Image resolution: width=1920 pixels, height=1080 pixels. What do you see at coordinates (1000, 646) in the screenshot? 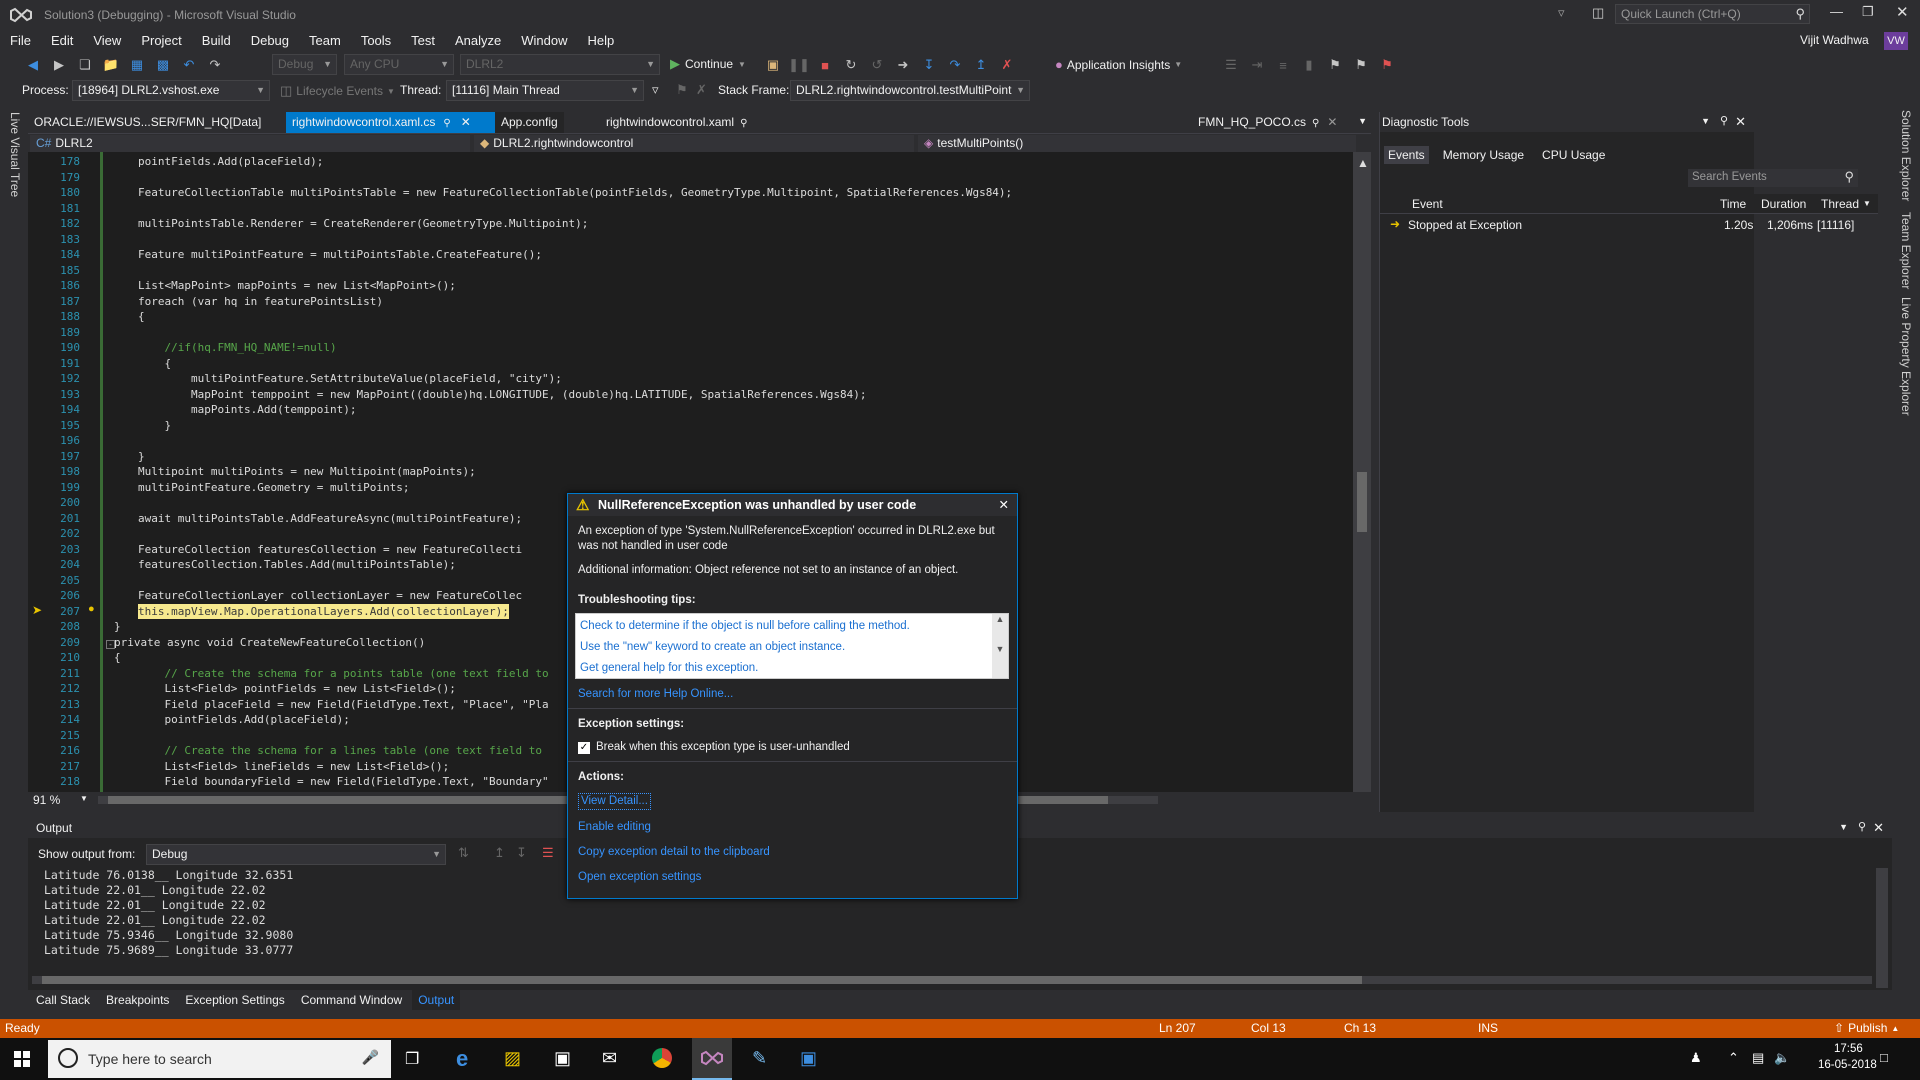
I see `tips-scrollbar: ▲ ▼` at bounding box center [1000, 646].